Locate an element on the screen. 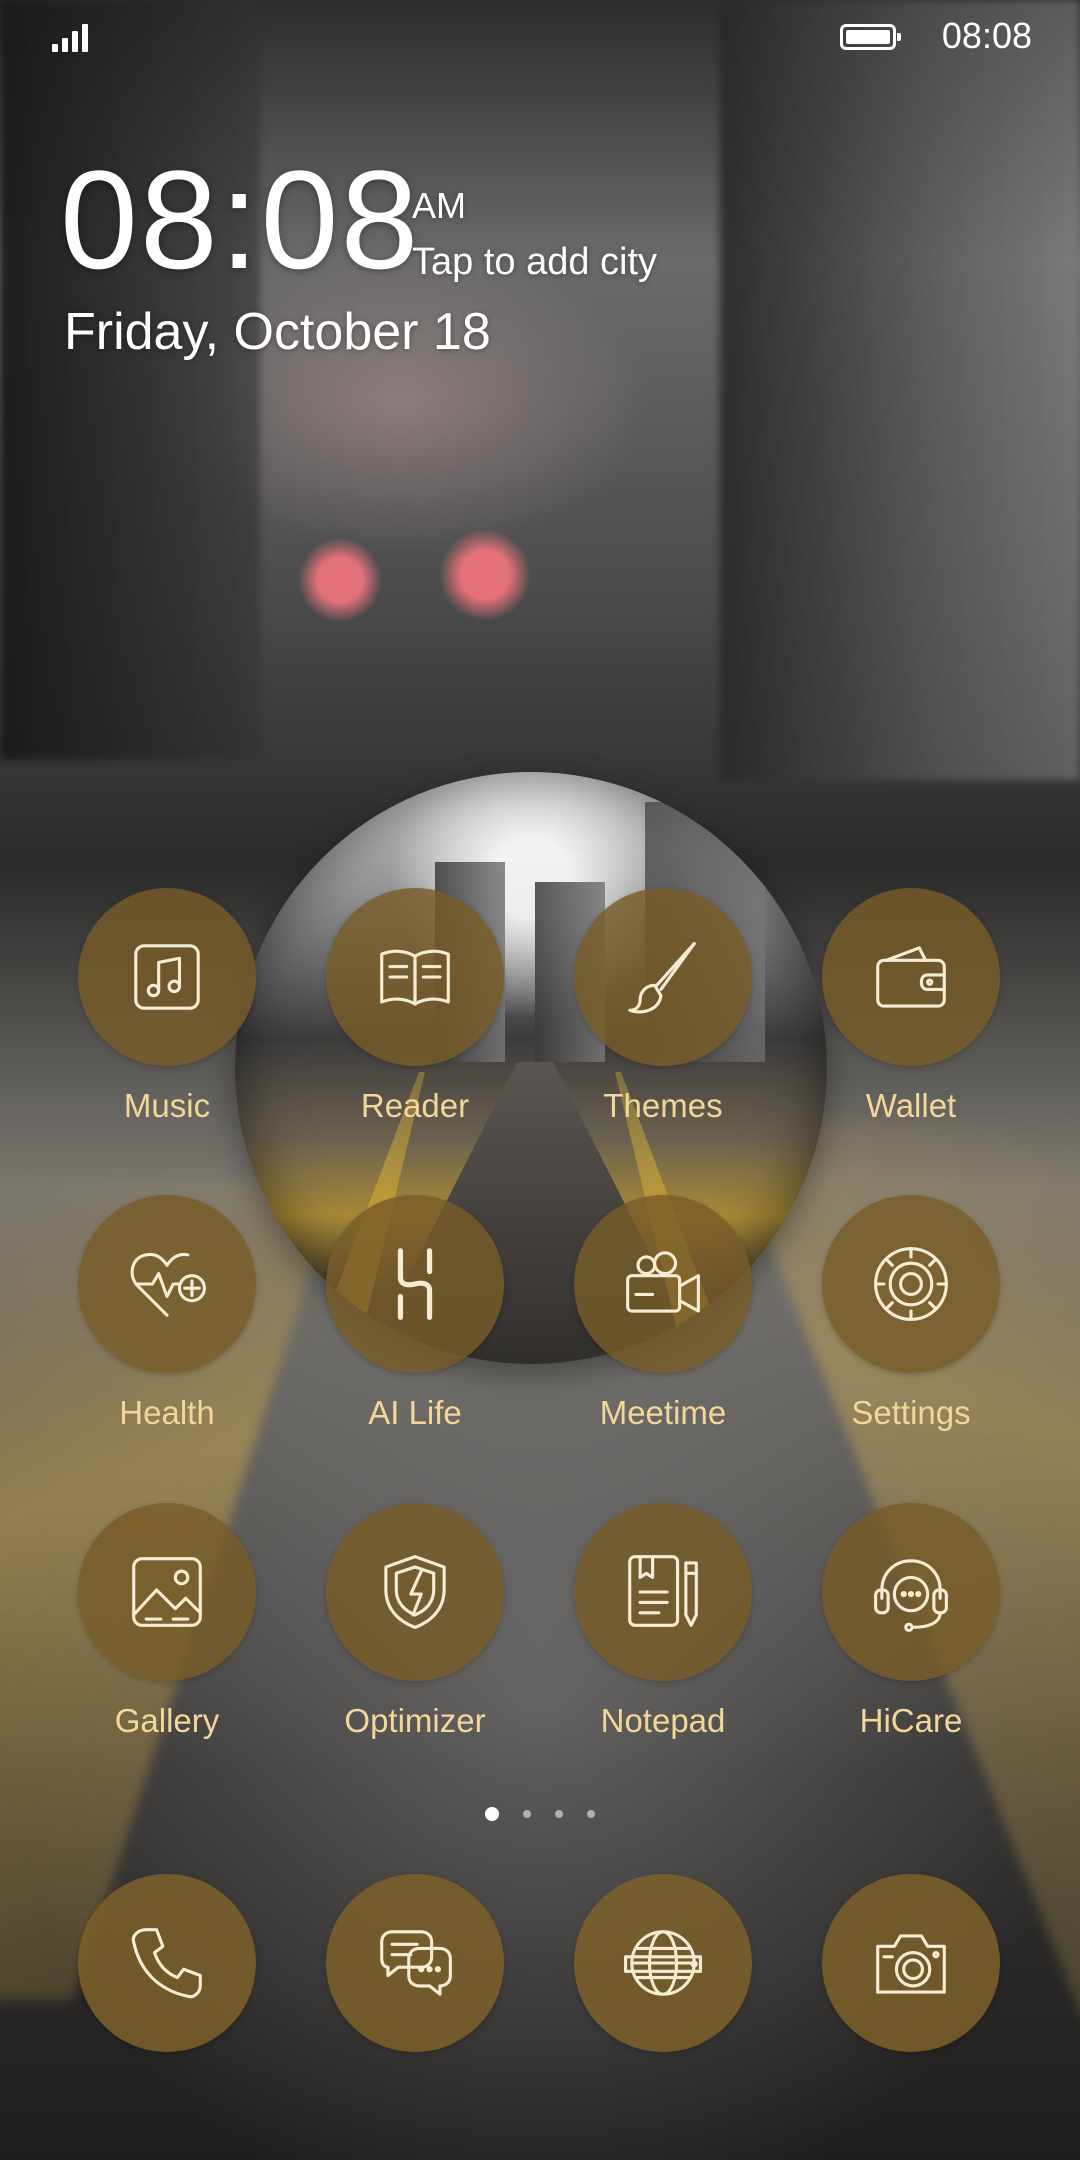  image-icon is located at coordinates (167, 1592).